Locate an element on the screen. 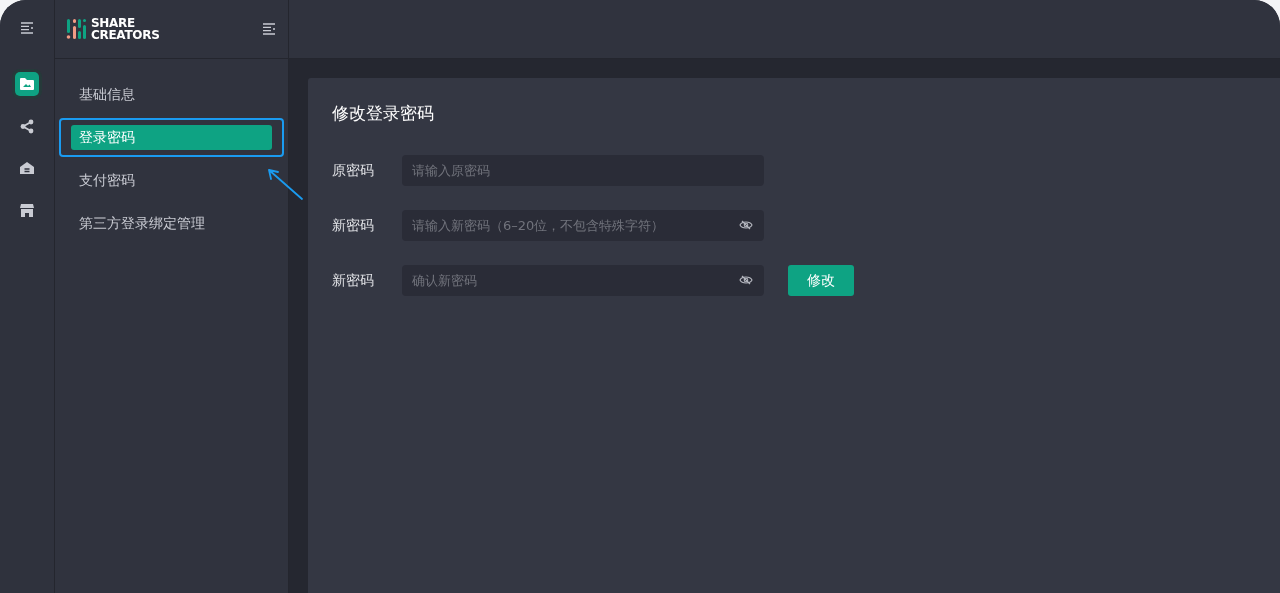 This screenshot has width=1280, height=593. logo-text: CREATORS is located at coordinates (125, 35).